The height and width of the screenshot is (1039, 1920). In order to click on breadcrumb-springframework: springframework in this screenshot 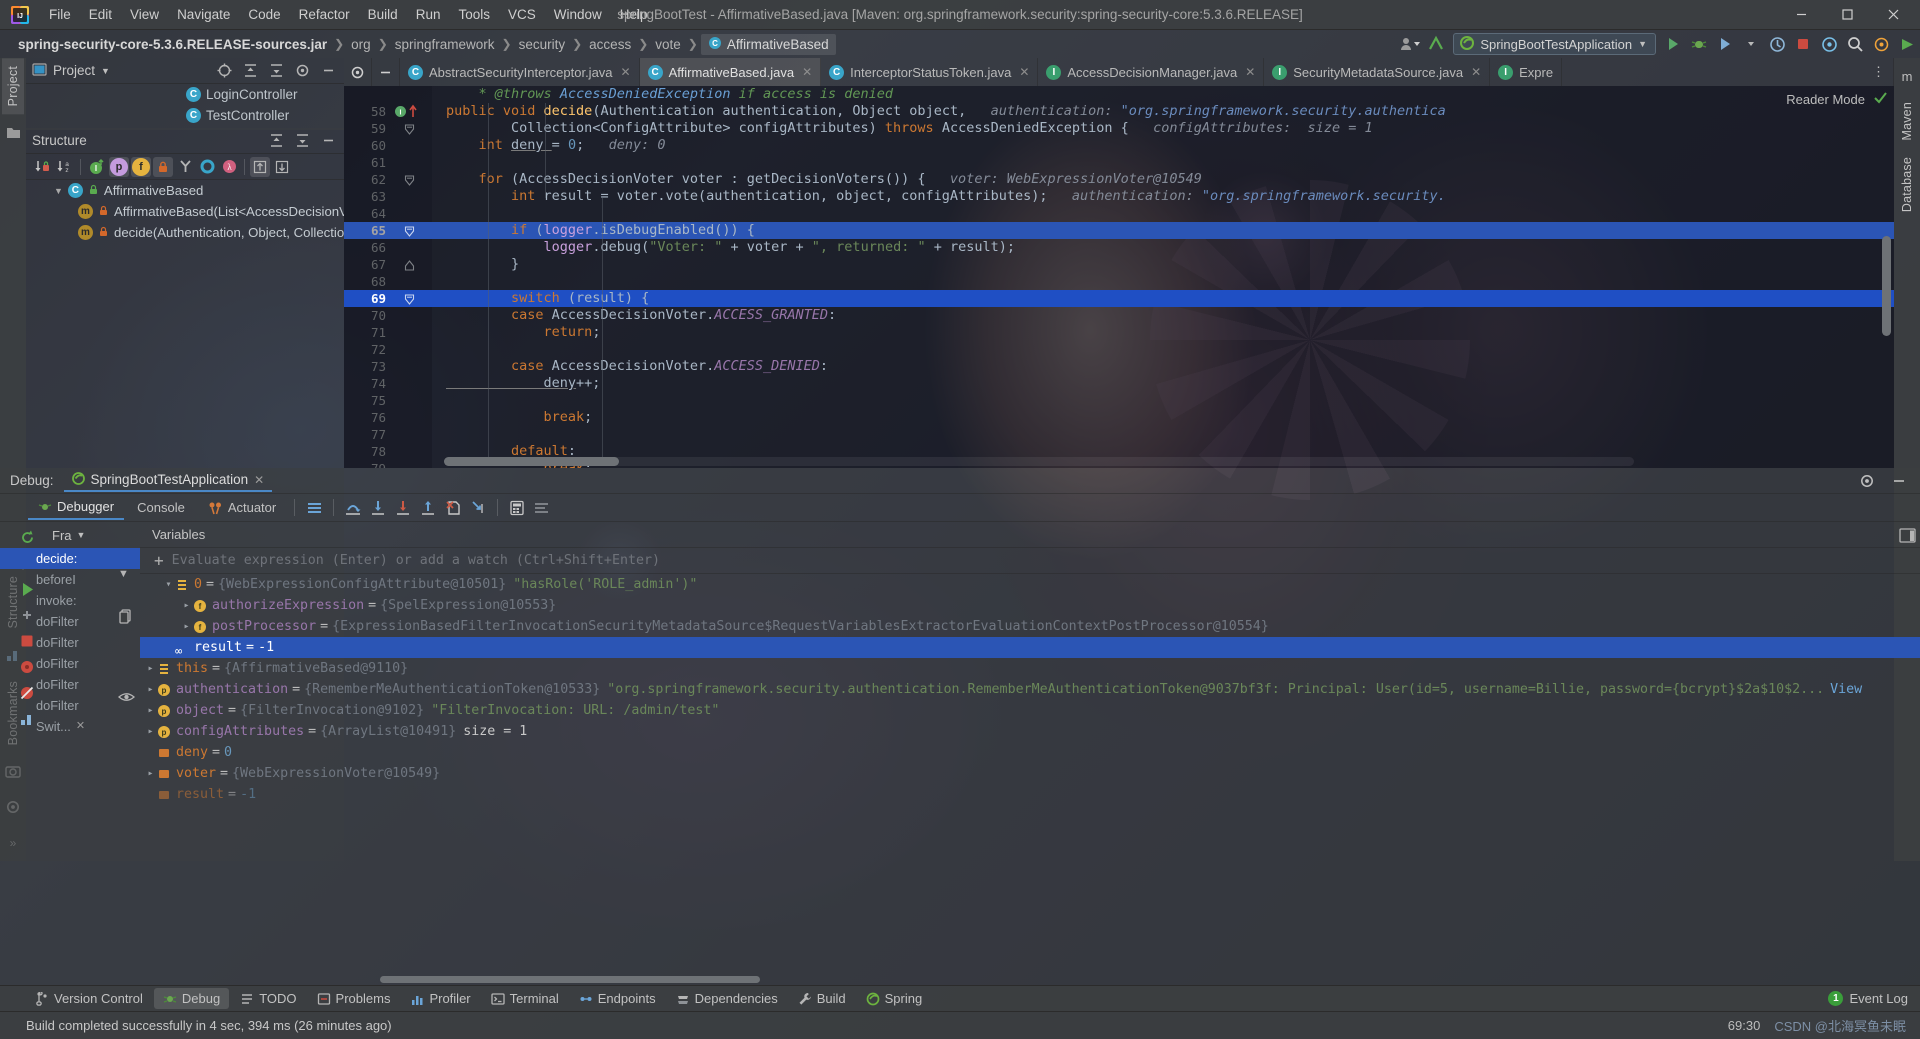, I will do `click(445, 44)`.